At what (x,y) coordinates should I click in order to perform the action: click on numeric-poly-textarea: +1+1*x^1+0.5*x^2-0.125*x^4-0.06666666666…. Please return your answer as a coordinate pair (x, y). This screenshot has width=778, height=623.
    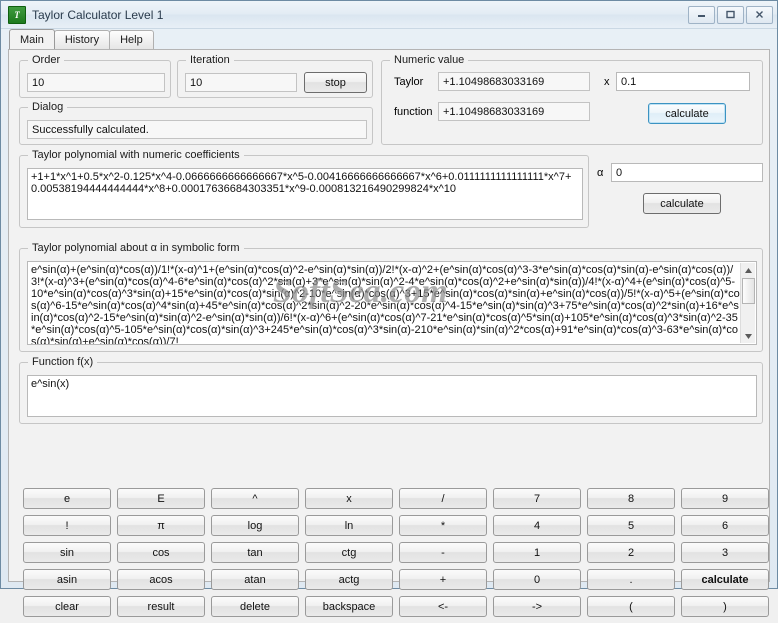
    Looking at the image, I should click on (305, 194).